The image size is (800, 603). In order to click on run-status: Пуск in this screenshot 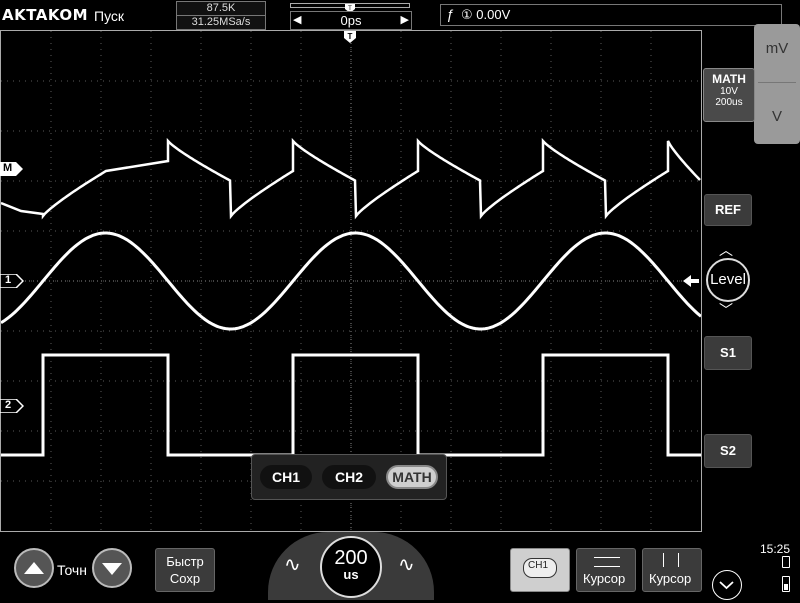, I will do `click(109, 16)`.